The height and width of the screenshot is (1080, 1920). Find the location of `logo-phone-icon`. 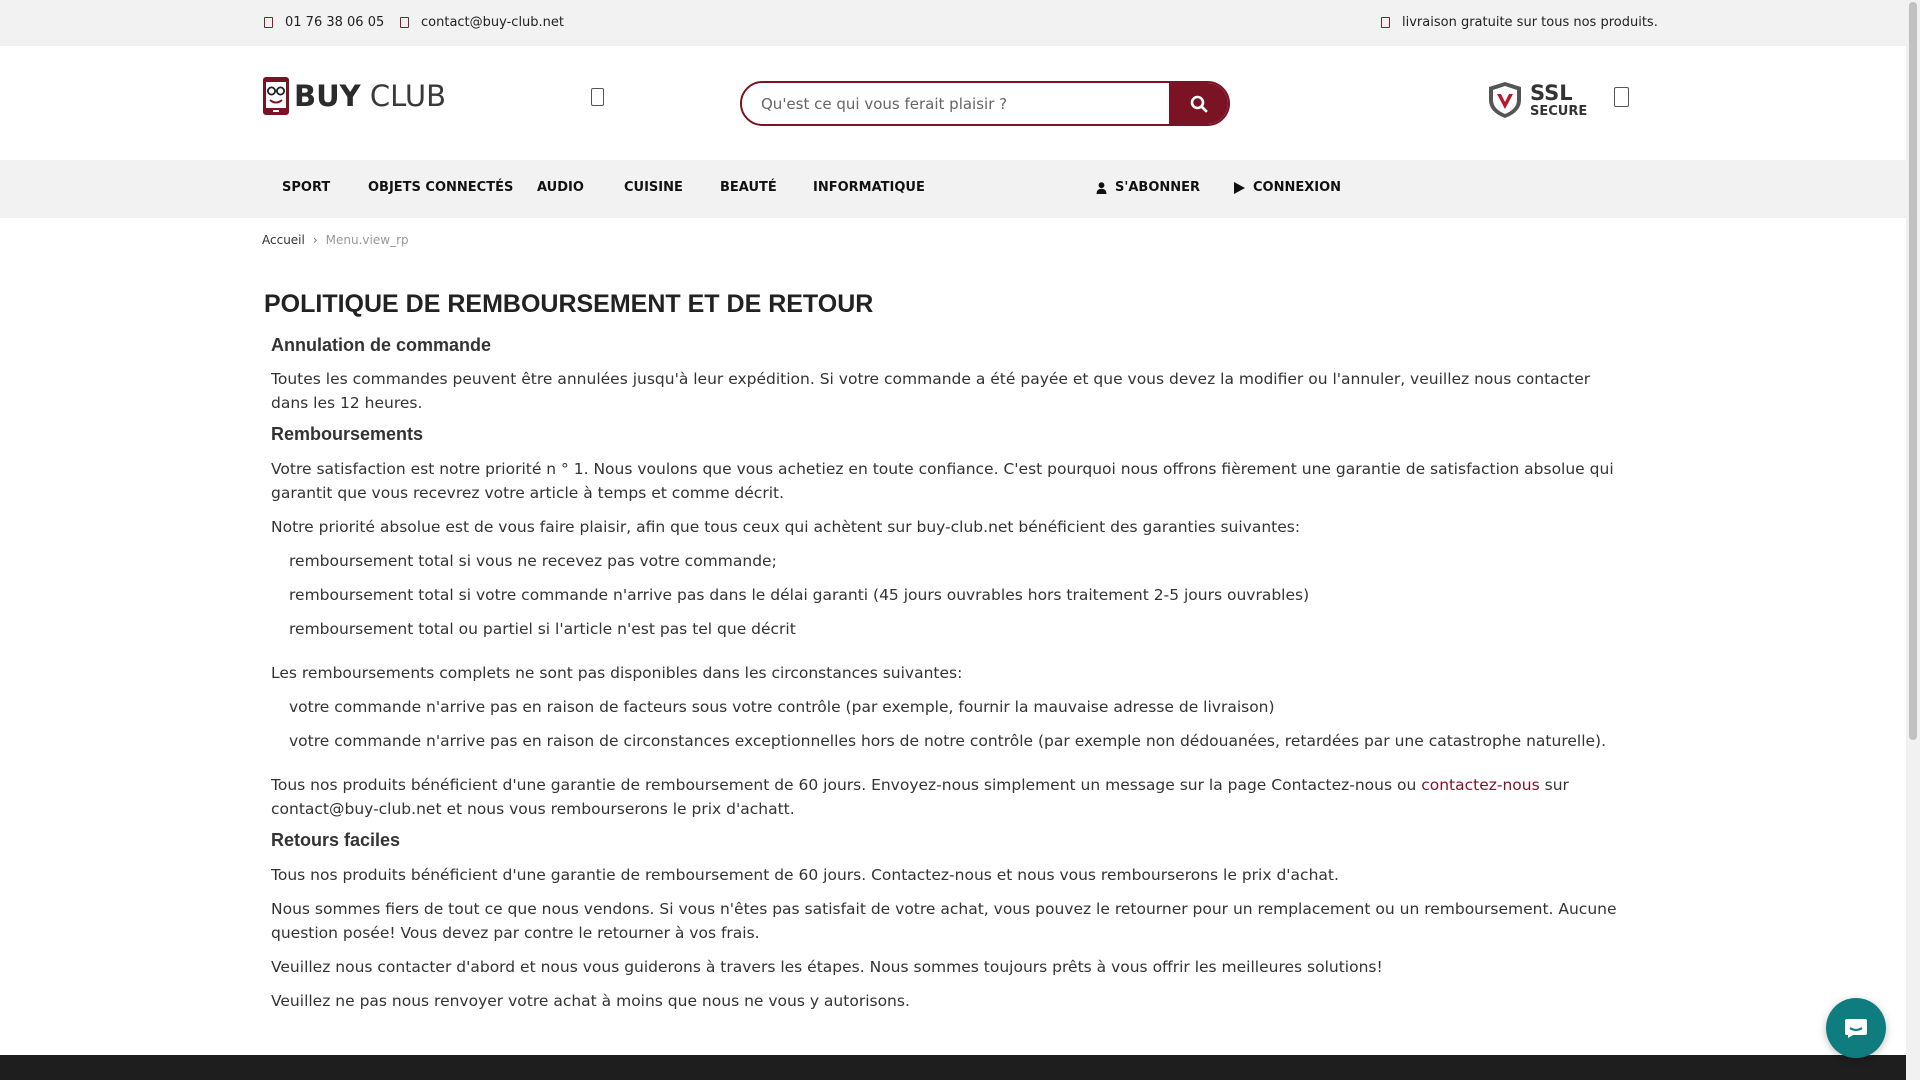

logo-phone-icon is located at coordinates (276, 96).